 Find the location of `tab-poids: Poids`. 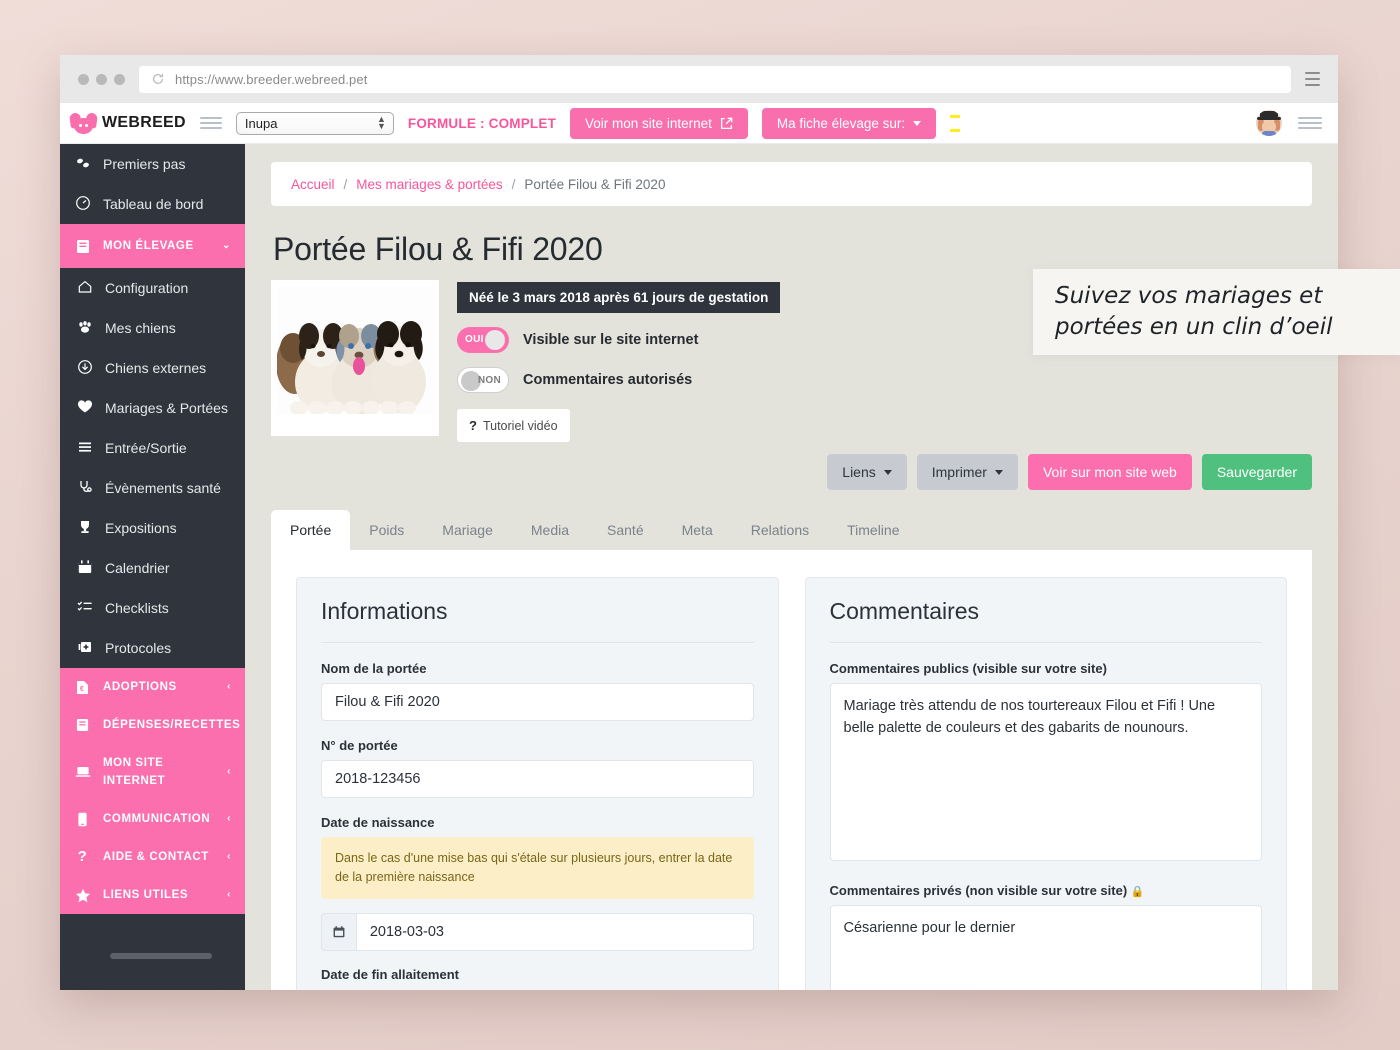

tab-poids: Poids is located at coordinates (386, 530).